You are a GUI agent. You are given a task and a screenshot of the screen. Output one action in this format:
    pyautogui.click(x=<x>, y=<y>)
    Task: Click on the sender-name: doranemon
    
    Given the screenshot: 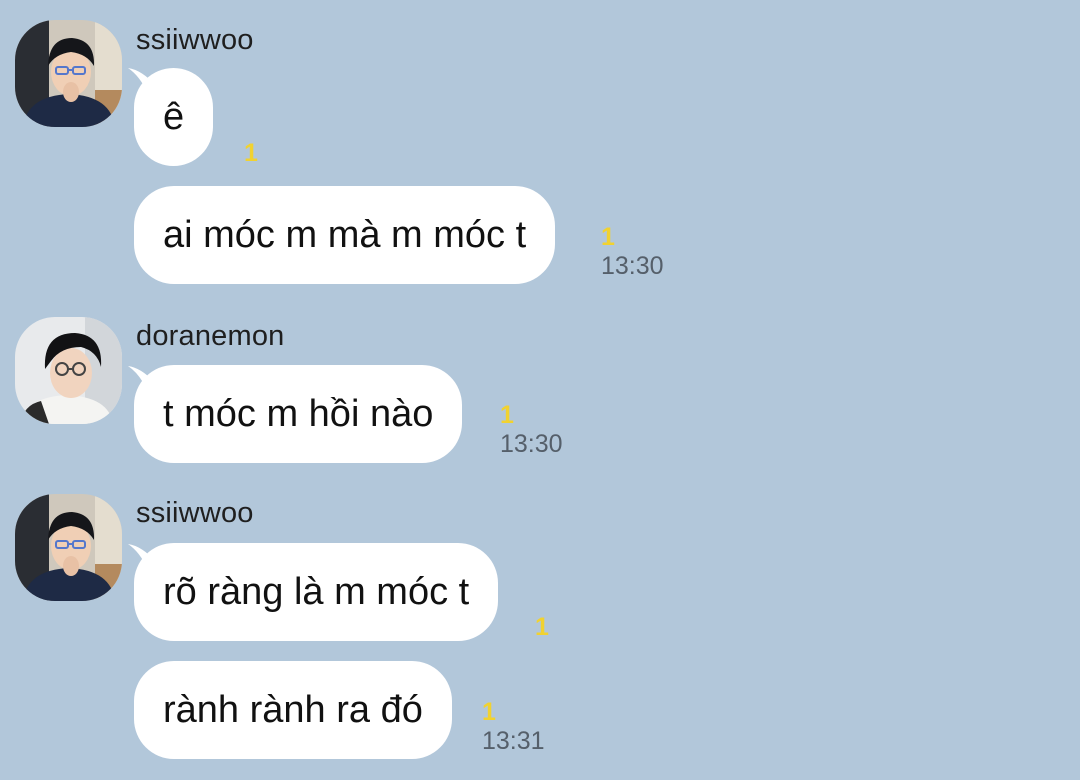 What is the action you would take?
    pyautogui.click(x=210, y=336)
    